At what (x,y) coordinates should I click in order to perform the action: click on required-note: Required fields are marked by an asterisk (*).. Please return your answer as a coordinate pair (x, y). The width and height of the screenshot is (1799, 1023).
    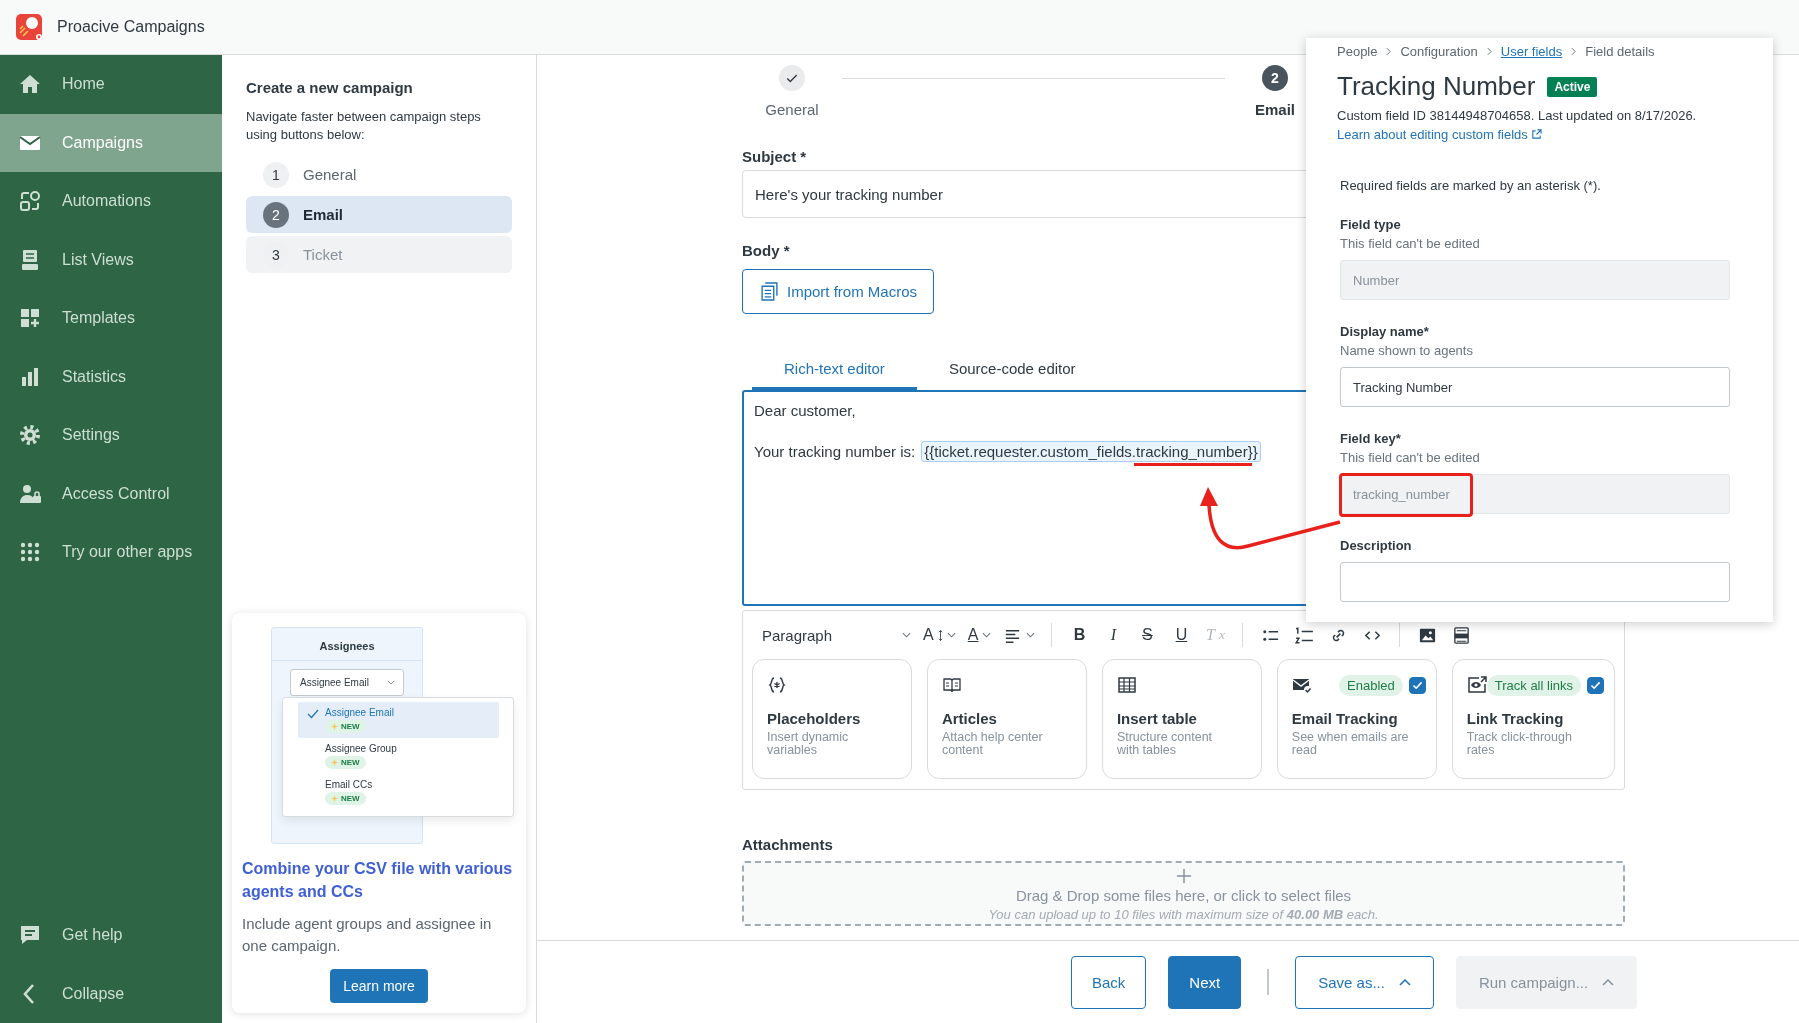
    Looking at the image, I should click on (1470, 185).